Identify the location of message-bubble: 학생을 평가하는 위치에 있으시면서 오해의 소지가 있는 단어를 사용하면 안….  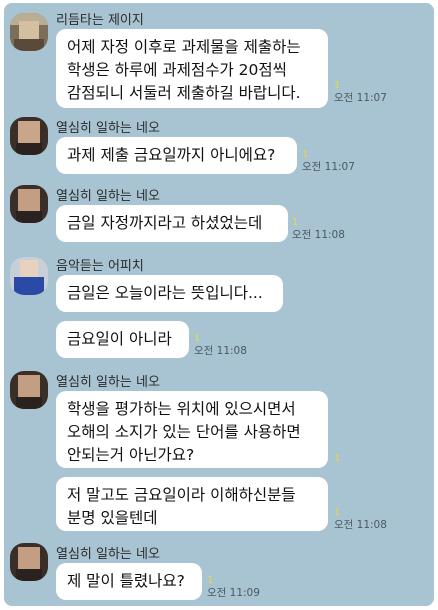
(192, 429).